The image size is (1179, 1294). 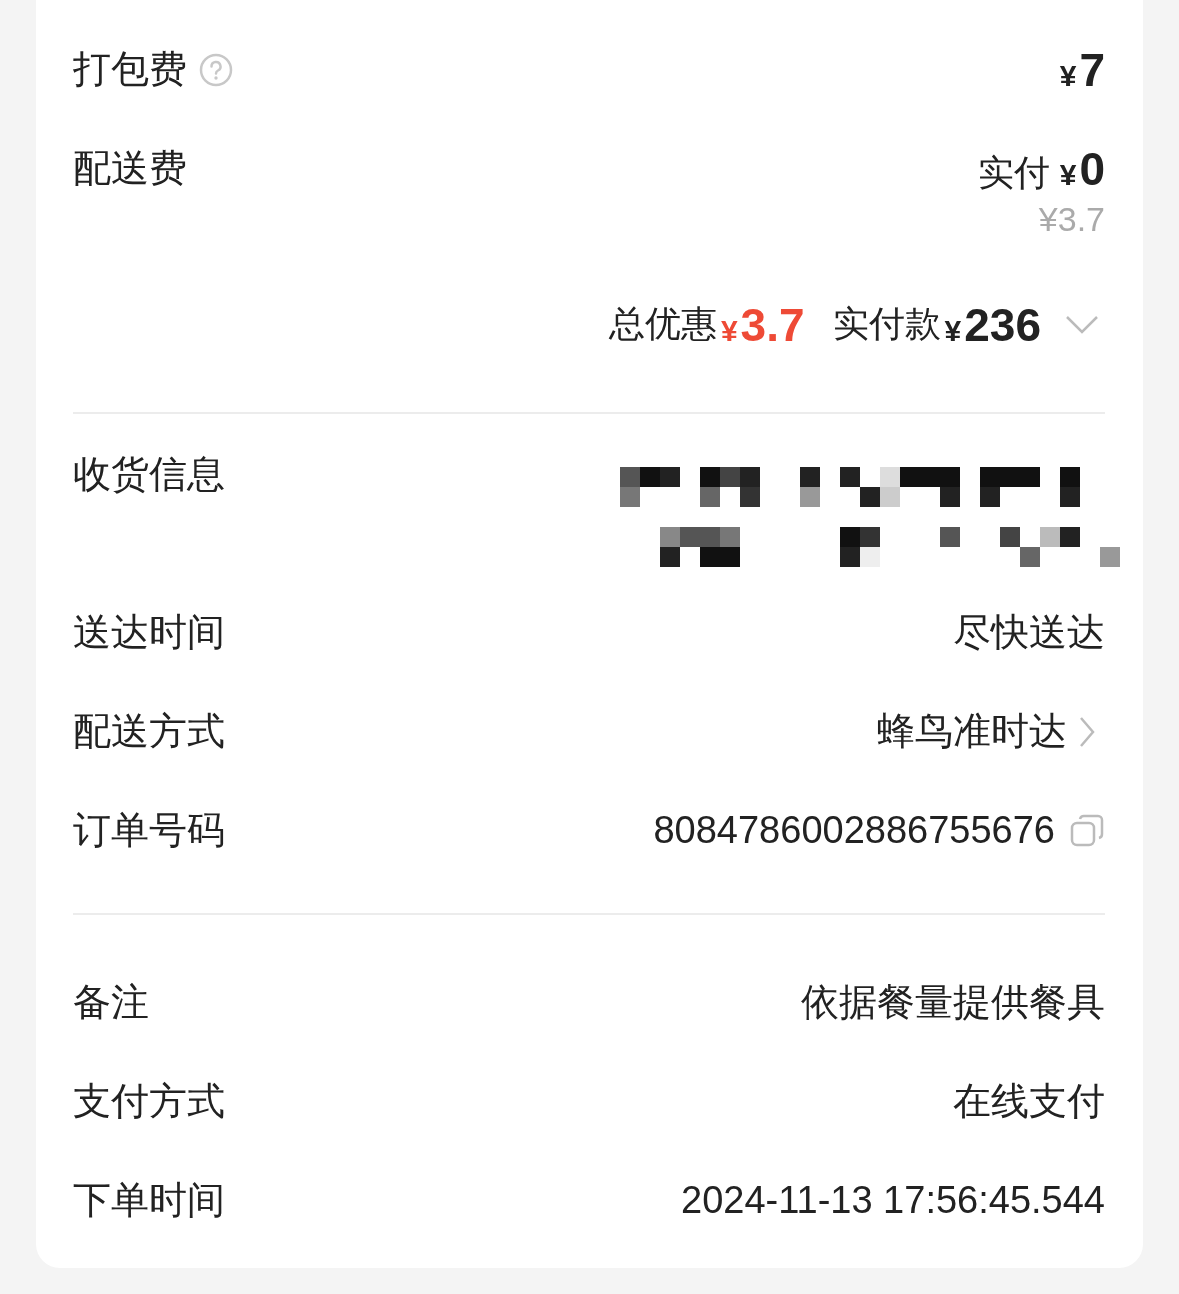 I want to click on total-amount: ¥236, so click(x=992, y=324).